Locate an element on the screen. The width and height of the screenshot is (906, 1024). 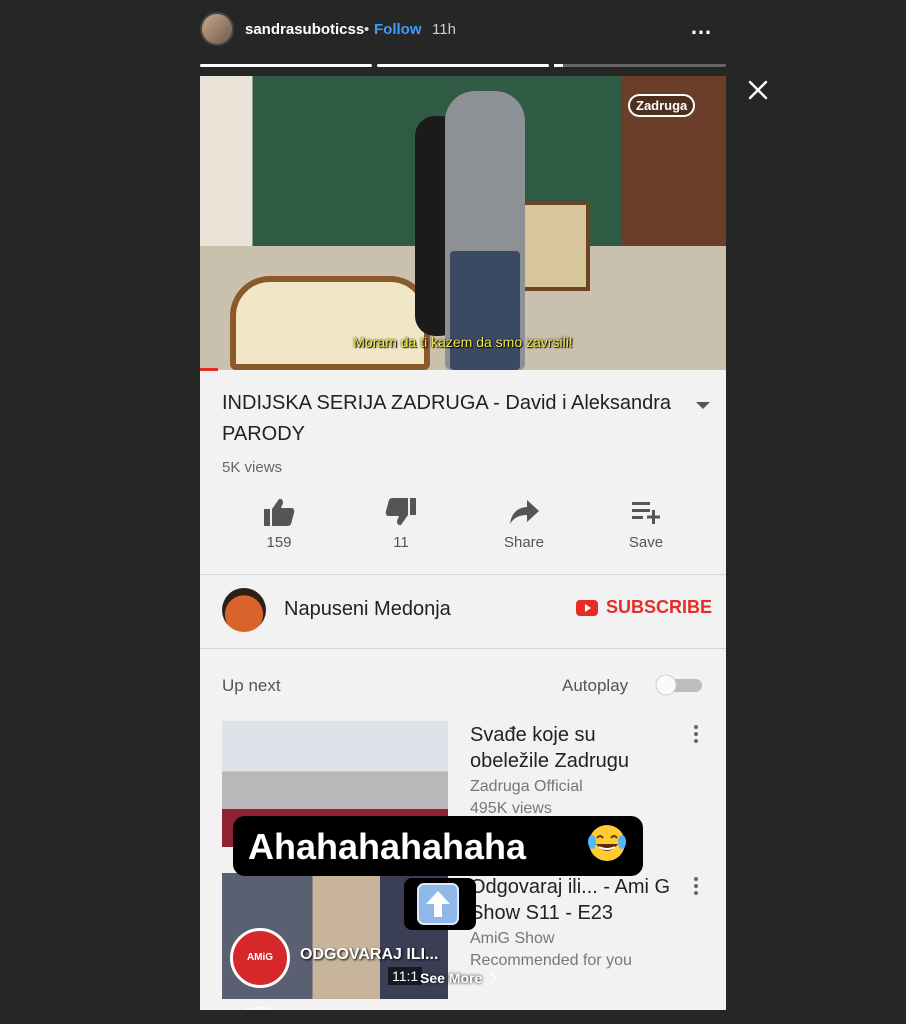
thumbs-down-icon is located at coordinates (400, 512).